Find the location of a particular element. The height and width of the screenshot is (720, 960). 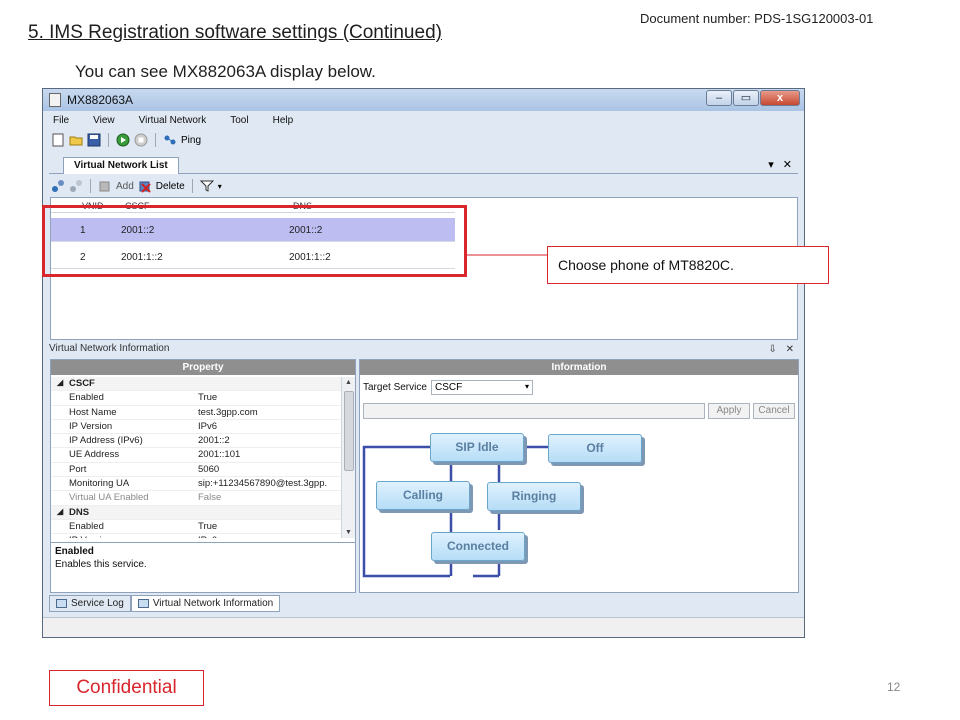

save-icon is located at coordinates (94, 140).